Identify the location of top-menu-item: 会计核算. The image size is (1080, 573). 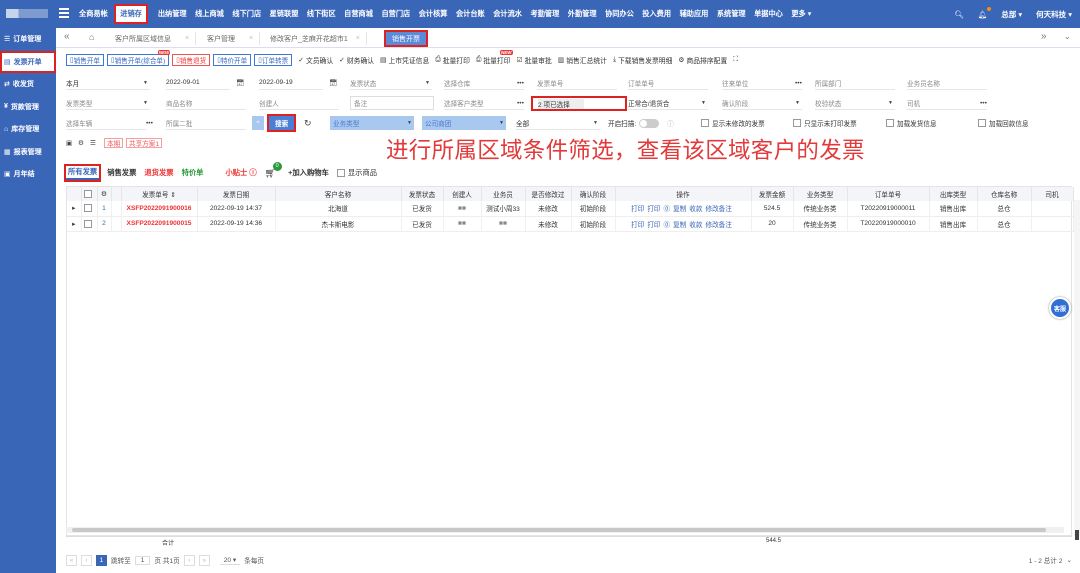
(433, 14).